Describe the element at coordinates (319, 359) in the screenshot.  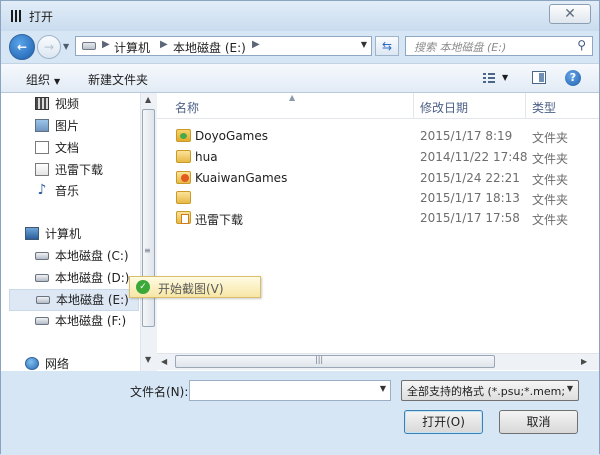
I see `scrollbar-grip-icon: |||` at that location.